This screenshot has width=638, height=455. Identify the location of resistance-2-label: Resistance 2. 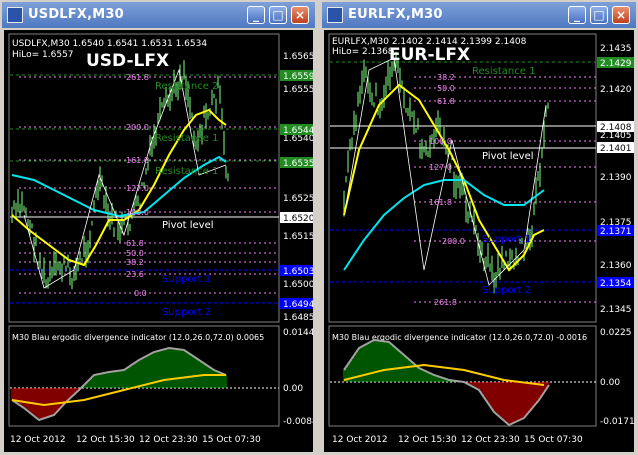
(186, 86).